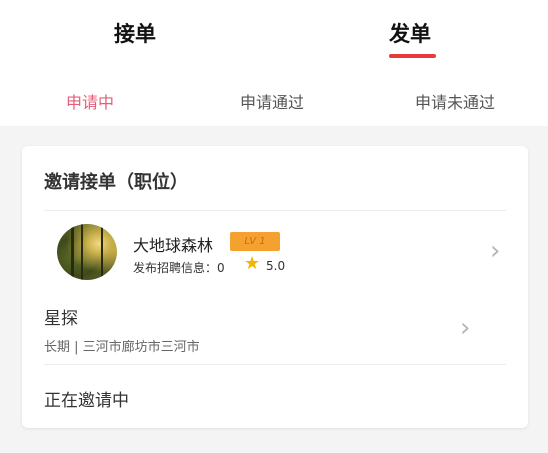  What do you see at coordinates (135, 33) in the screenshot?
I see `tab-receive-orders: 接单` at bounding box center [135, 33].